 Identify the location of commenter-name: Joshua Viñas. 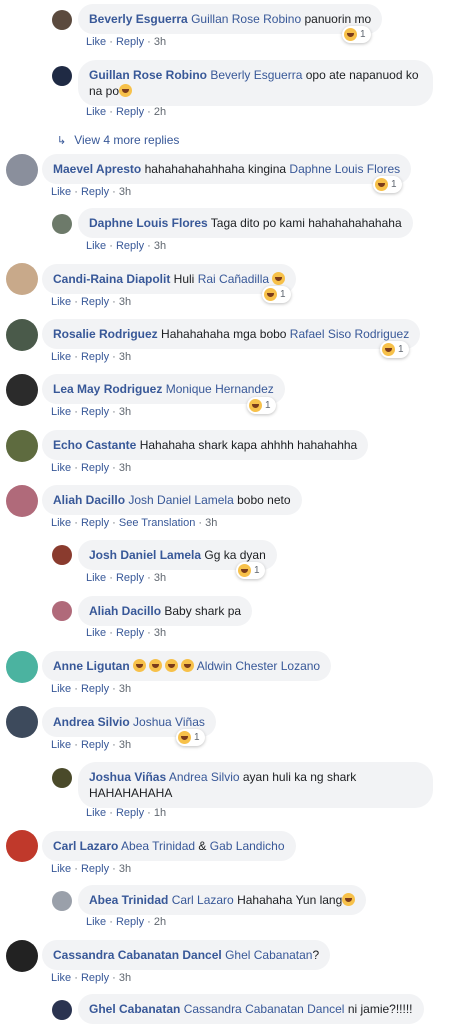
(127, 777).